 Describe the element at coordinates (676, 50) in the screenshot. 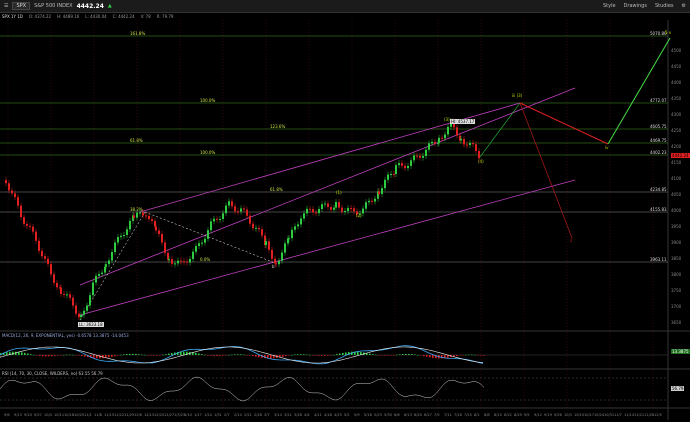

I see `price-axis-label: 4500` at that location.